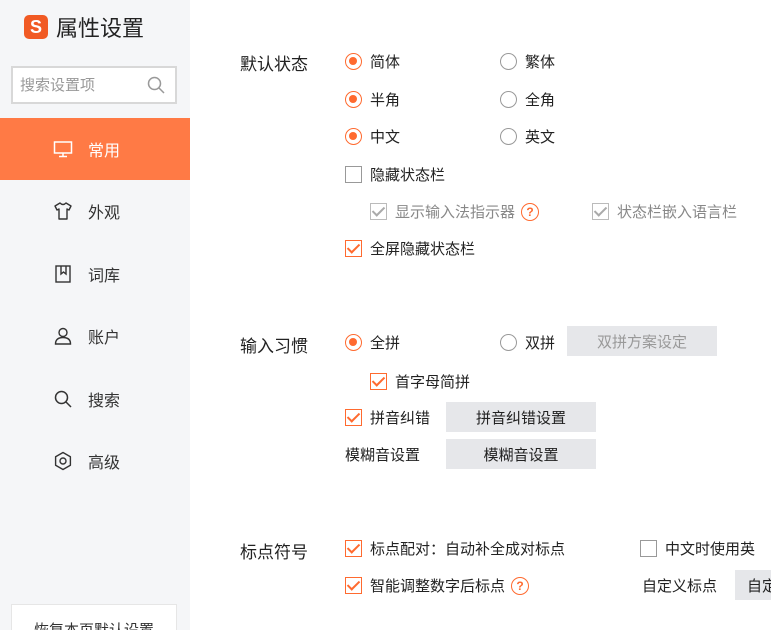 This screenshot has height=630, width=771. I want to click on checkbox-punctuation-pairing: 标点配对：自动补全成对标点, so click(455, 548).